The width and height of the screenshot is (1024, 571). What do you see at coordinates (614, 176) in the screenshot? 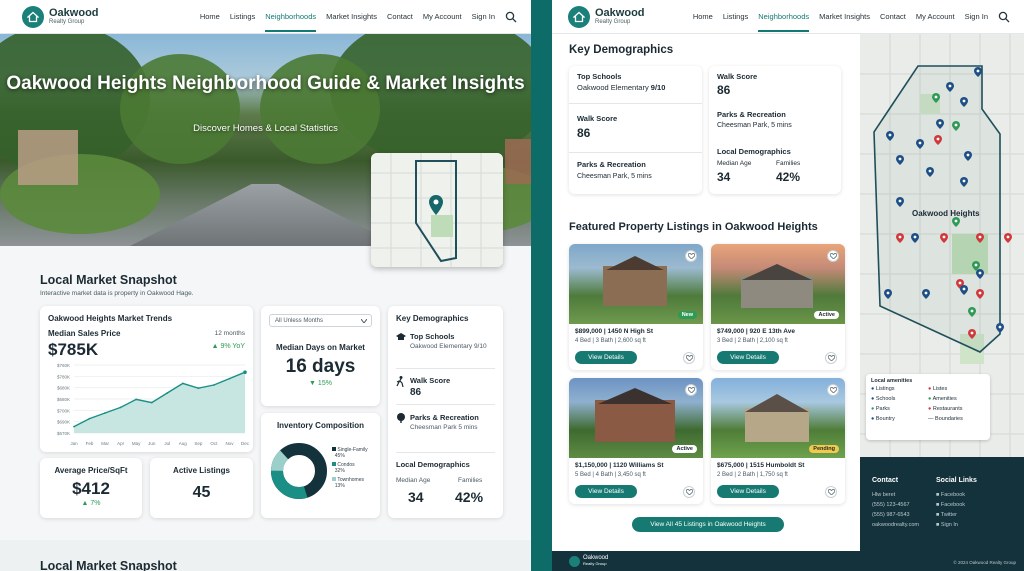
I see `parks-value: Cheesman Park, 5 mins` at bounding box center [614, 176].